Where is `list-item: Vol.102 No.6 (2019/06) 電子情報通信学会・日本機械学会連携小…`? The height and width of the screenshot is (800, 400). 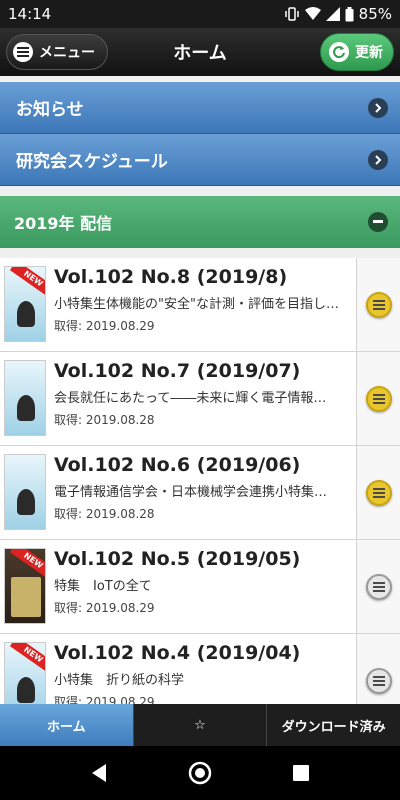
list-item: Vol.102 No.6 (2019/06) 電子情報通信学会・日本機械学会連携小… is located at coordinates (200, 493).